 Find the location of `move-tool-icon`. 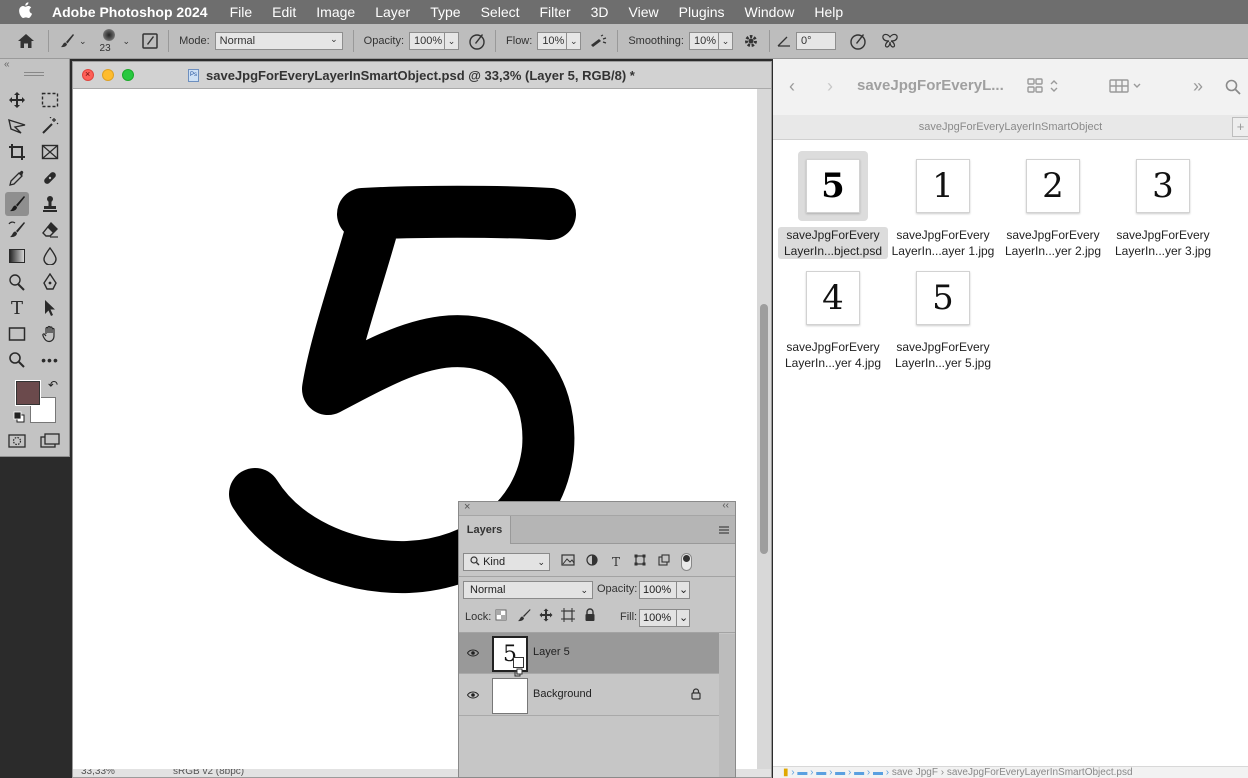

move-tool-icon is located at coordinates (17, 100).